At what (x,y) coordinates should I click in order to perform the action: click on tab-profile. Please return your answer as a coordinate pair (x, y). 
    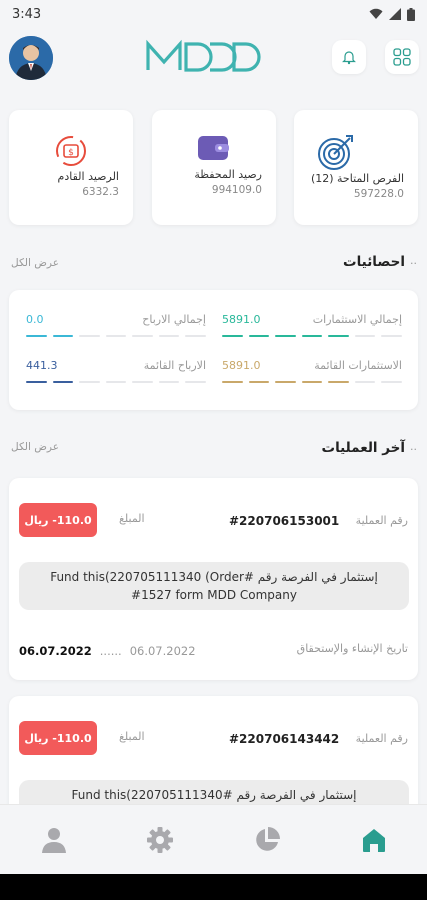
    Looking at the image, I should click on (54, 840).